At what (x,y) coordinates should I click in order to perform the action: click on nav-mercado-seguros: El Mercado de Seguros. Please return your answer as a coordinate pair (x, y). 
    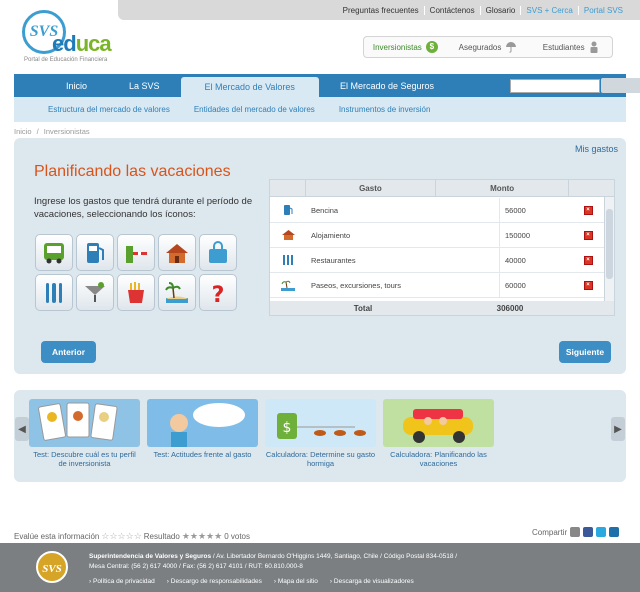
    Looking at the image, I should click on (387, 85).